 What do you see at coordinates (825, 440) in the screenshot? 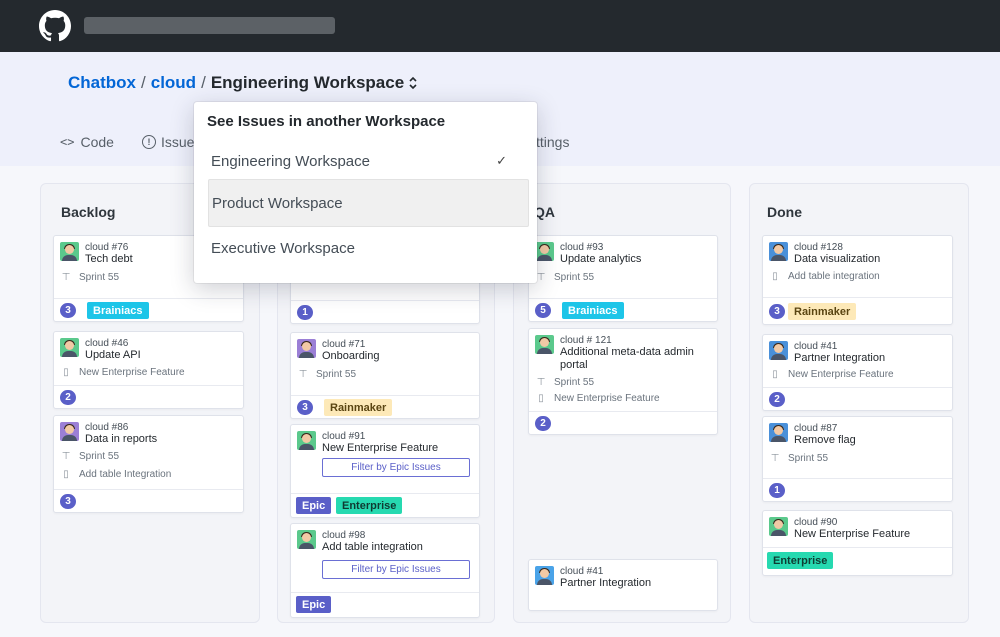
I see `issue-title: Remove flag` at bounding box center [825, 440].